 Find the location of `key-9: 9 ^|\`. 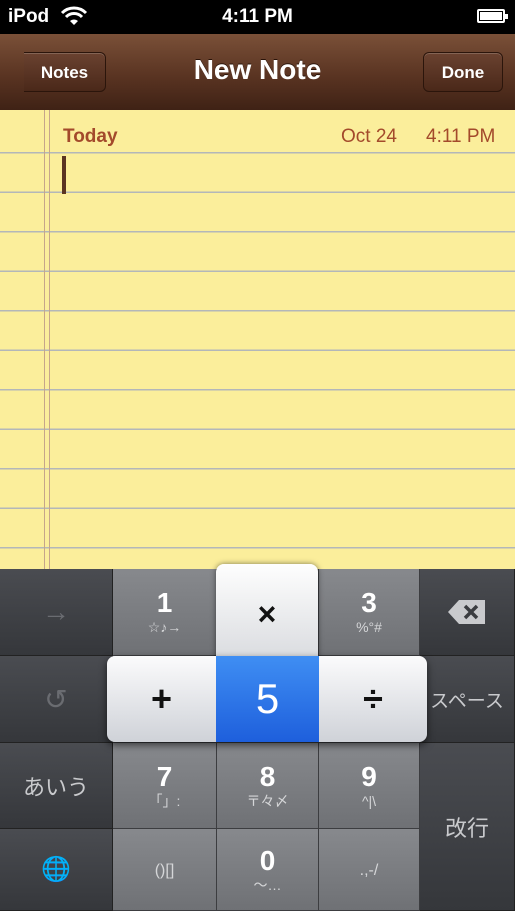

key-9: 9 ^|\ is located at coordinates (369, 786).